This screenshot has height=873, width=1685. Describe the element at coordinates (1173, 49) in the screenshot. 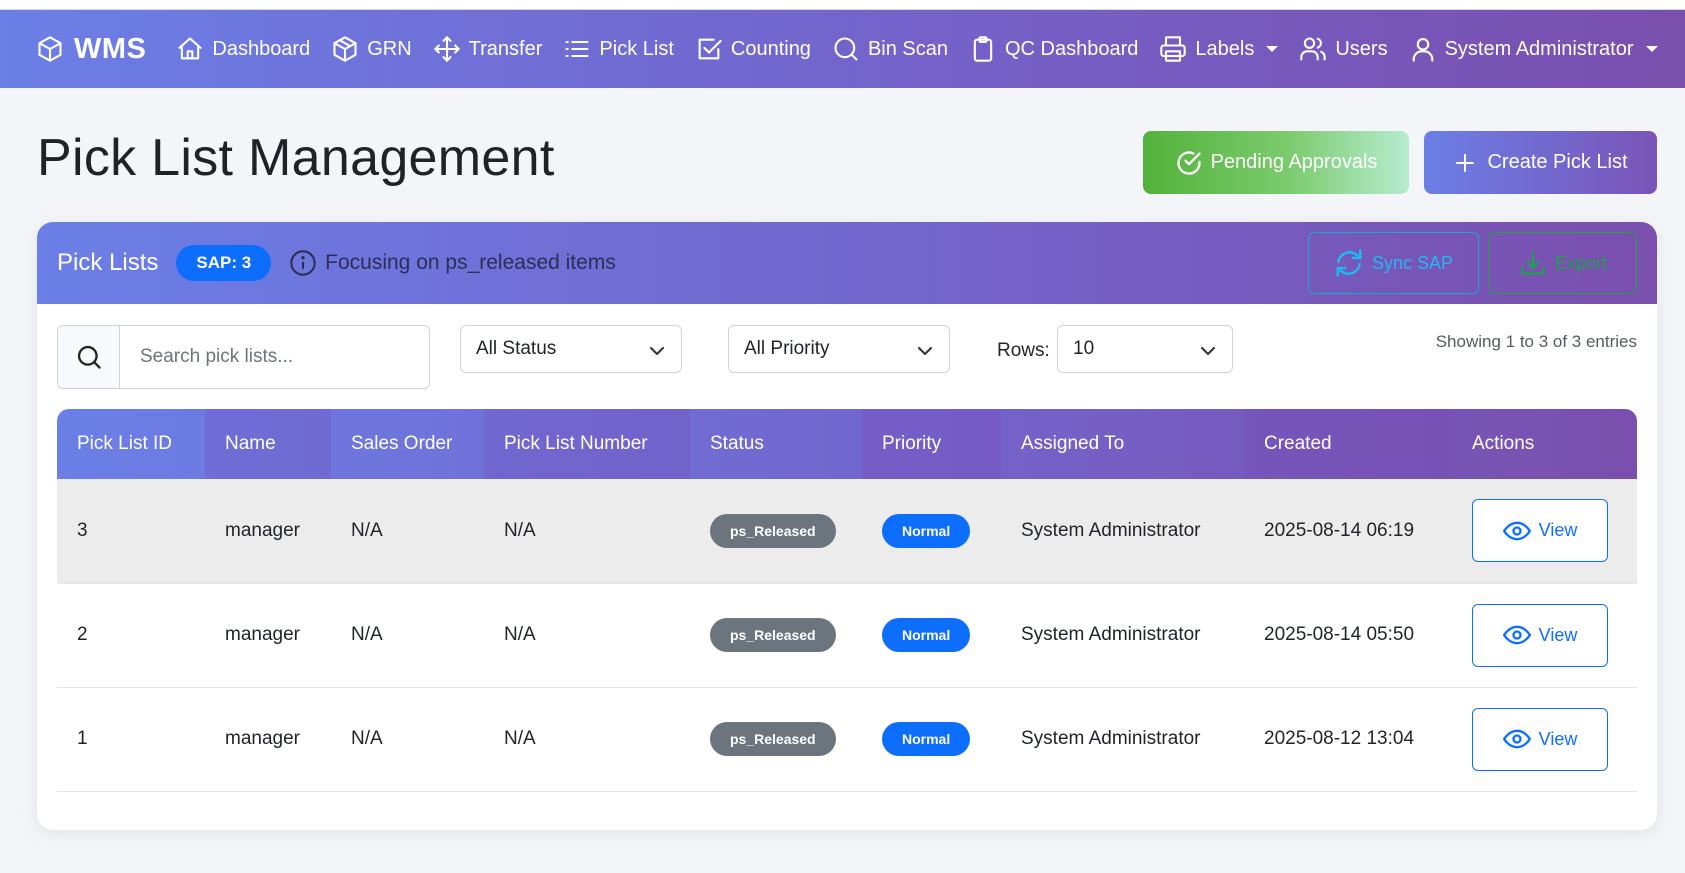

I see `printer-icon` at that location.